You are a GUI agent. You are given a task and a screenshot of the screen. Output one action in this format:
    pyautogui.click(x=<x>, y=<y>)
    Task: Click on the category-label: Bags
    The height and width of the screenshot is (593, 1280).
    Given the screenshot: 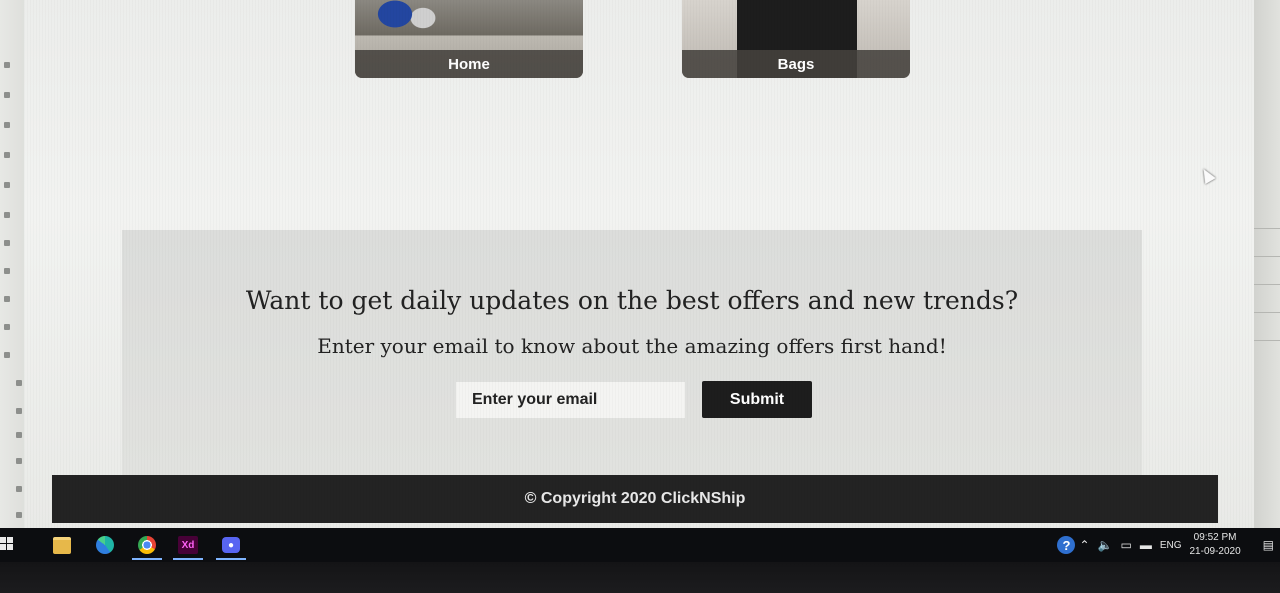 What is the action you would take?
    pyautogui.click(x=796, y=64)
    